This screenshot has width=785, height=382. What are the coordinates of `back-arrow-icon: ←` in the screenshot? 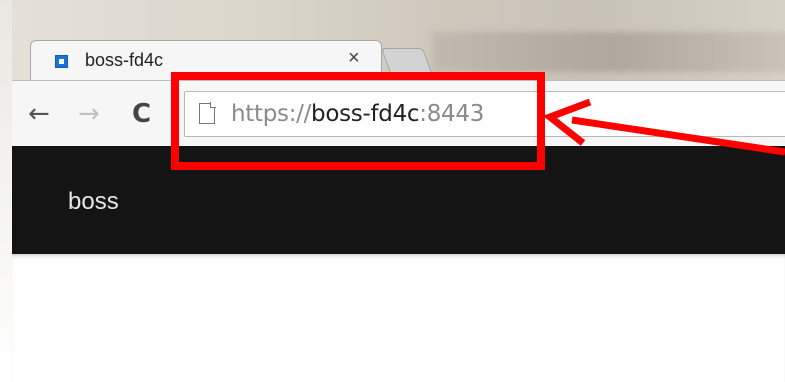 It's located at (39, 114).